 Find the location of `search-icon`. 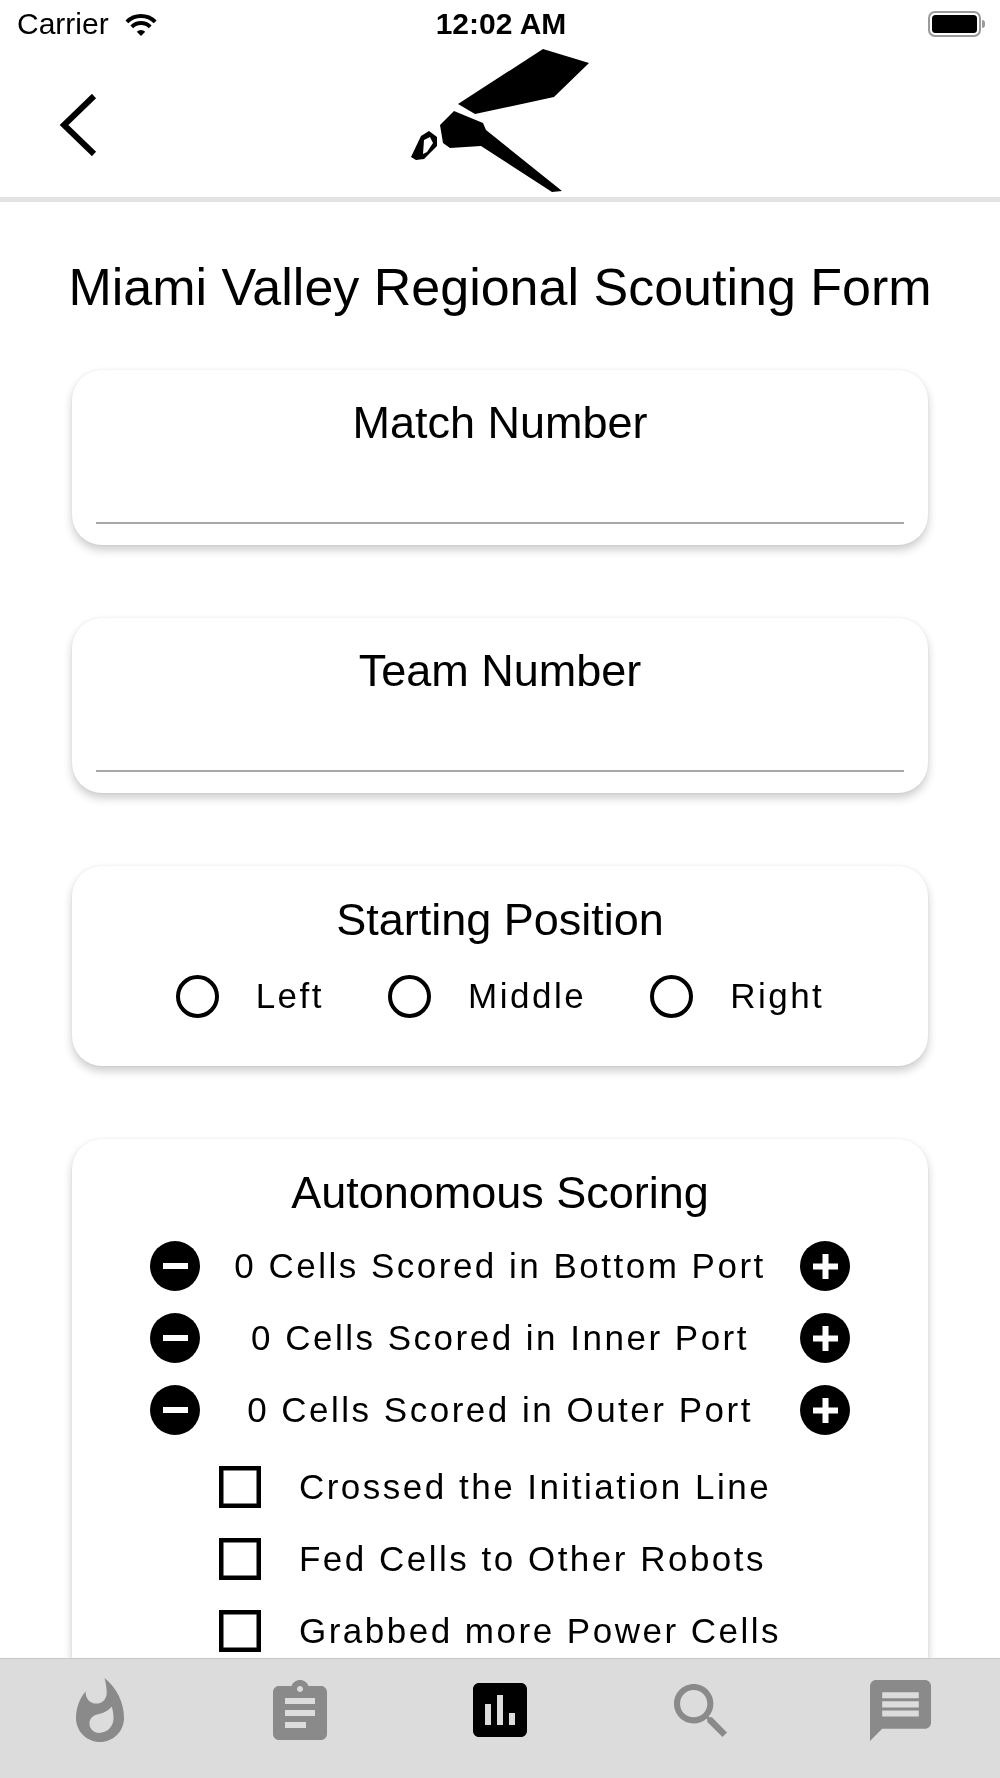

search-icon is located at coordinates (700, 1710).